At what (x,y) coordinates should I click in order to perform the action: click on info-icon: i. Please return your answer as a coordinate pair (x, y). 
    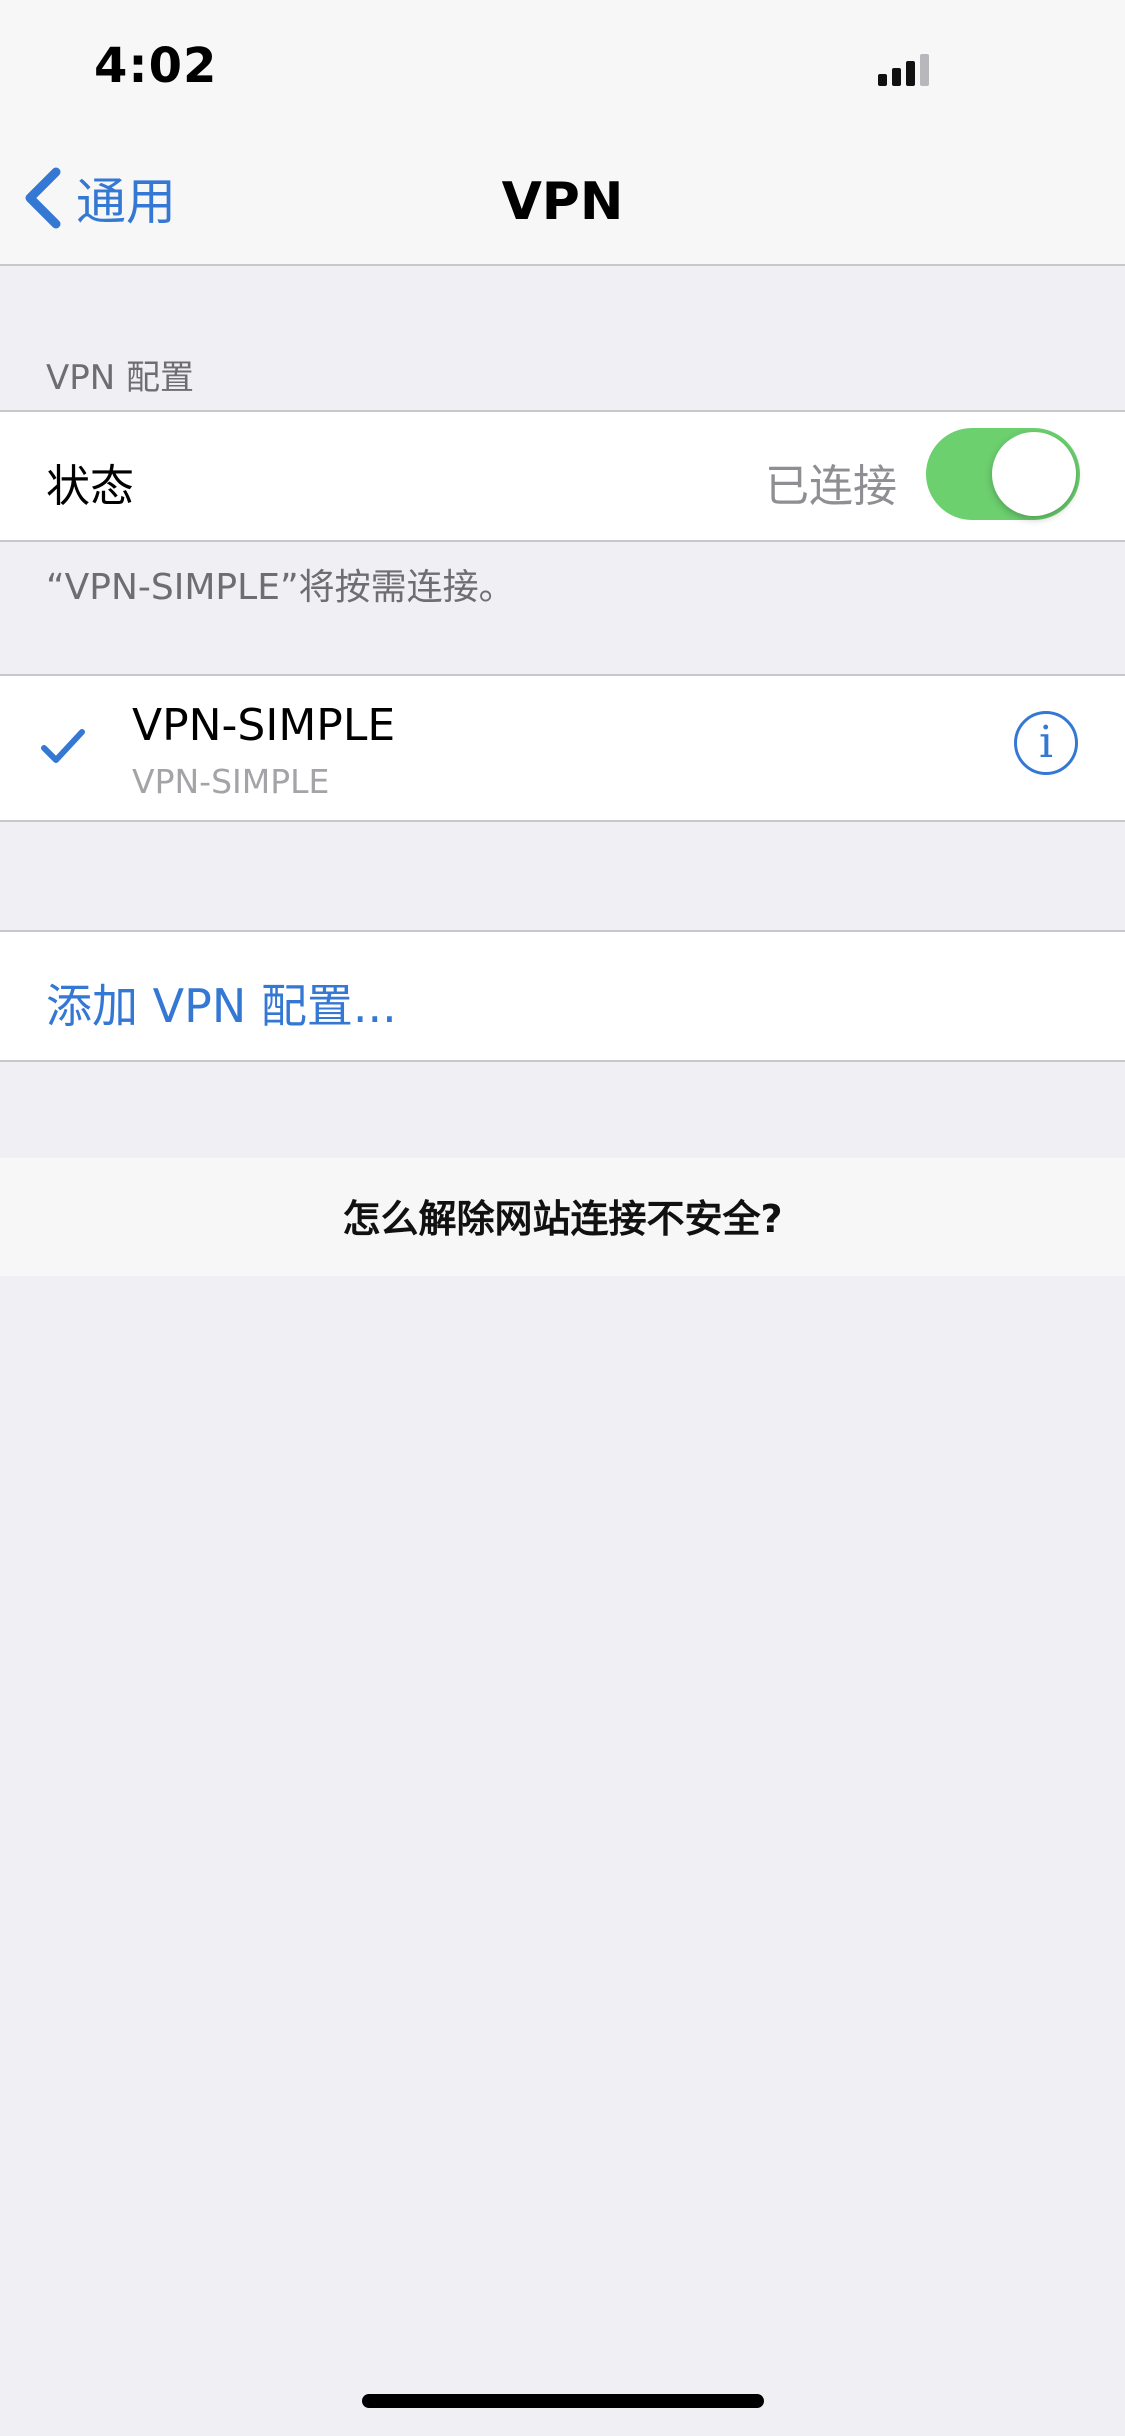
    Looking at the image, I should click on (1046, 743).